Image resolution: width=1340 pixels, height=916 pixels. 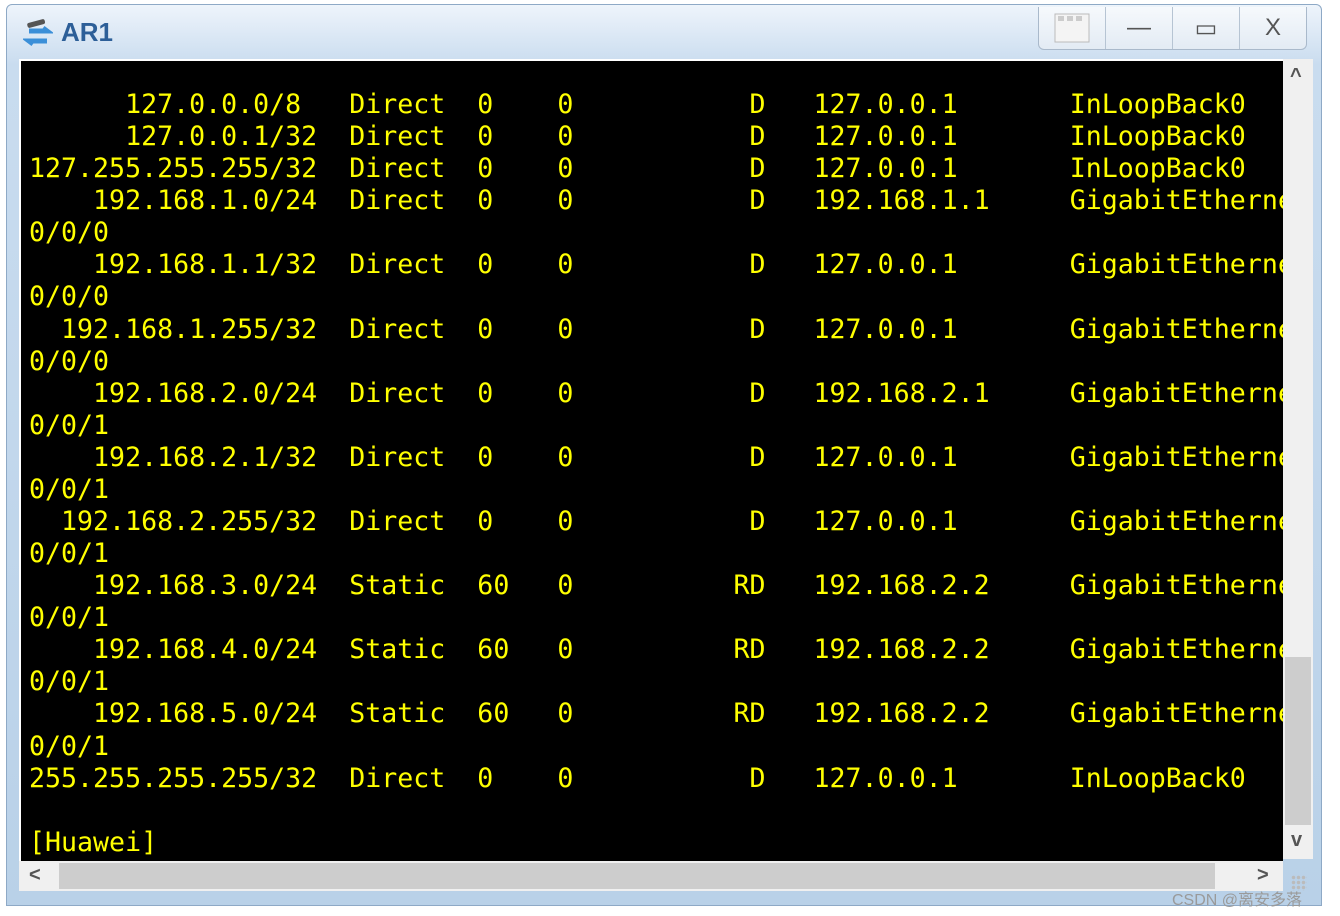 I want to click on horizontal-scrollbar: < >, so click(x=651, y=876).